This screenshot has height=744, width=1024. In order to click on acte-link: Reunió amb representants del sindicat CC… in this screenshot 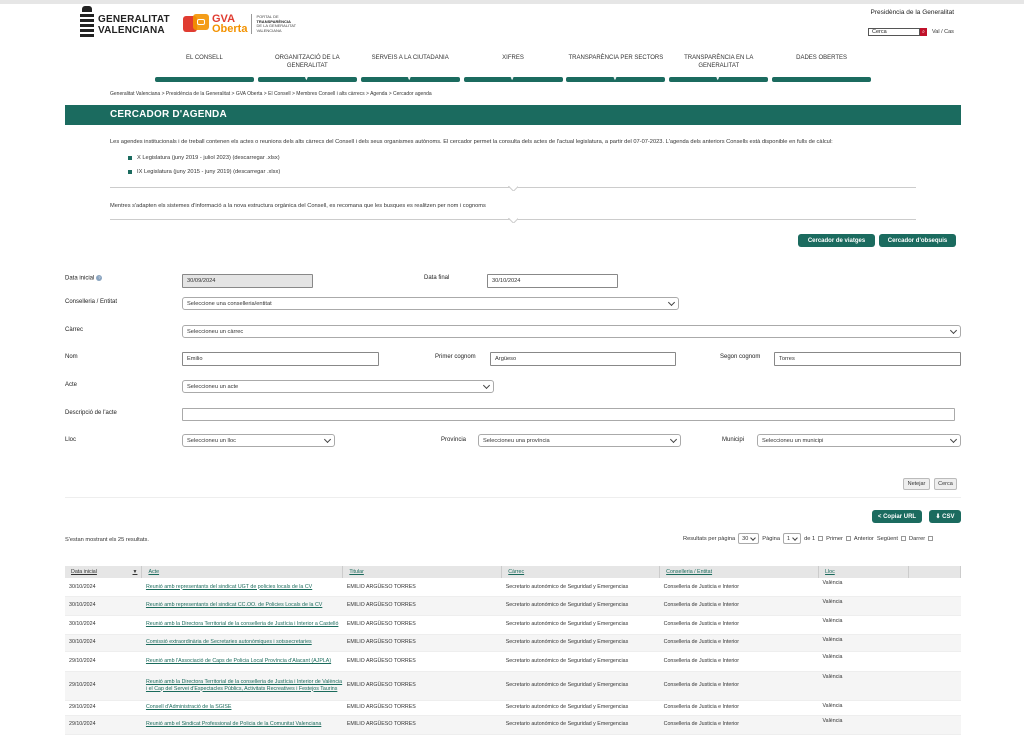, I will do `click(234, 605)`.